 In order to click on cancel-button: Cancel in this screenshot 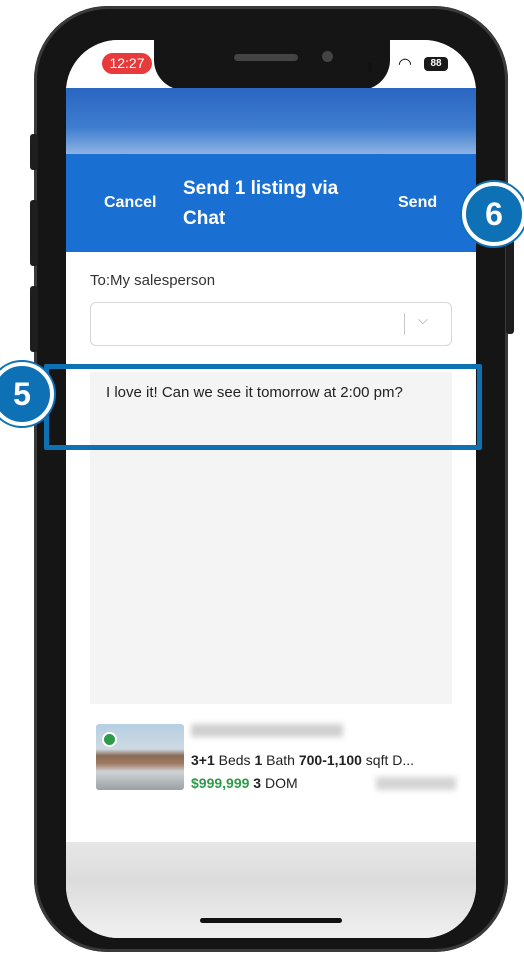, I will do `click(130, 203)`.